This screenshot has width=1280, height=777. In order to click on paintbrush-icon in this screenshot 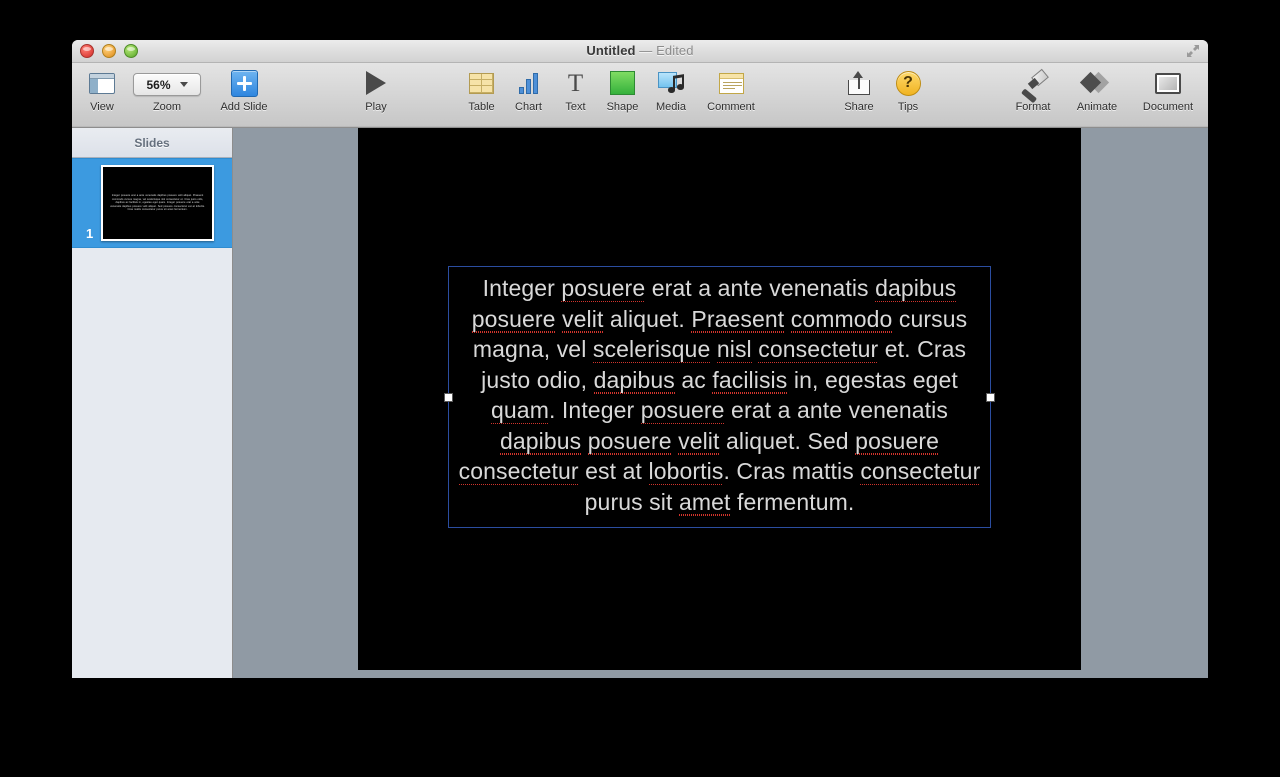, I will do `click(1034, 85)`.